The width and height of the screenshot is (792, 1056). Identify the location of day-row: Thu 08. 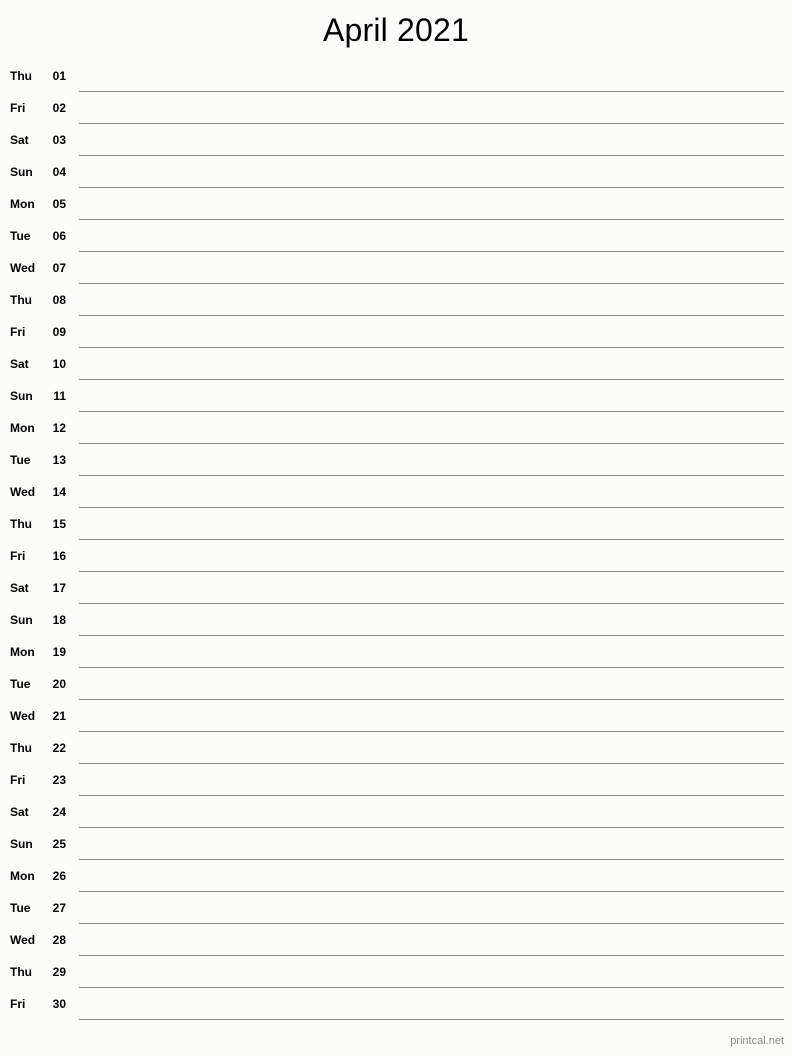
(396, 304).